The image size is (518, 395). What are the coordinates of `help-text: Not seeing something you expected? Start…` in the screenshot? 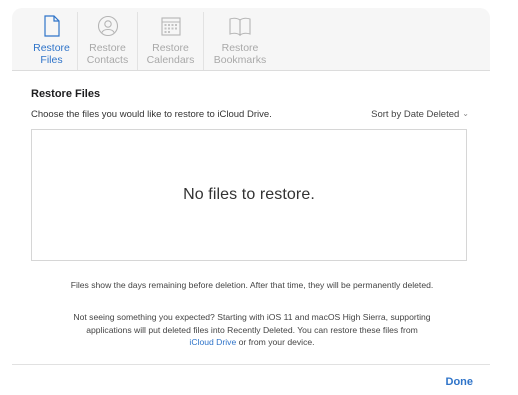 It's located at (252, 323).